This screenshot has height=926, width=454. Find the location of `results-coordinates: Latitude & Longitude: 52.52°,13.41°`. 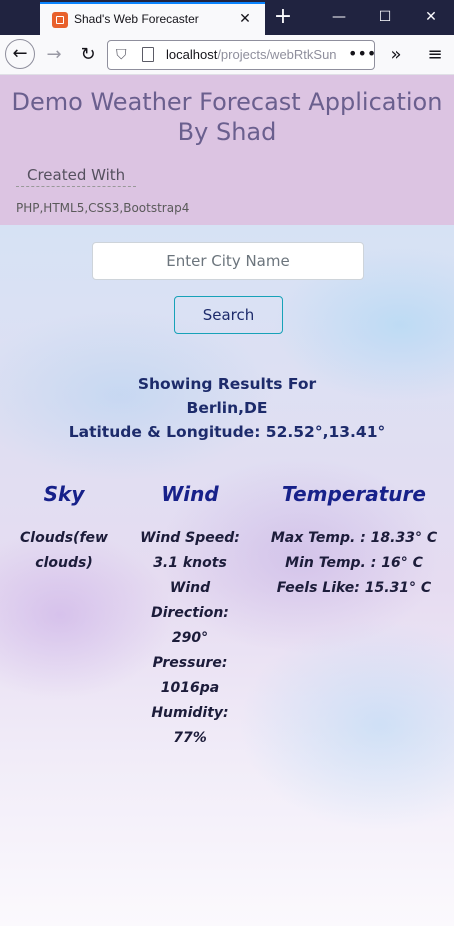

results-coordinates: Latitude & Longitude: 52.52°,13.41° is located at coordinates (227, 432).